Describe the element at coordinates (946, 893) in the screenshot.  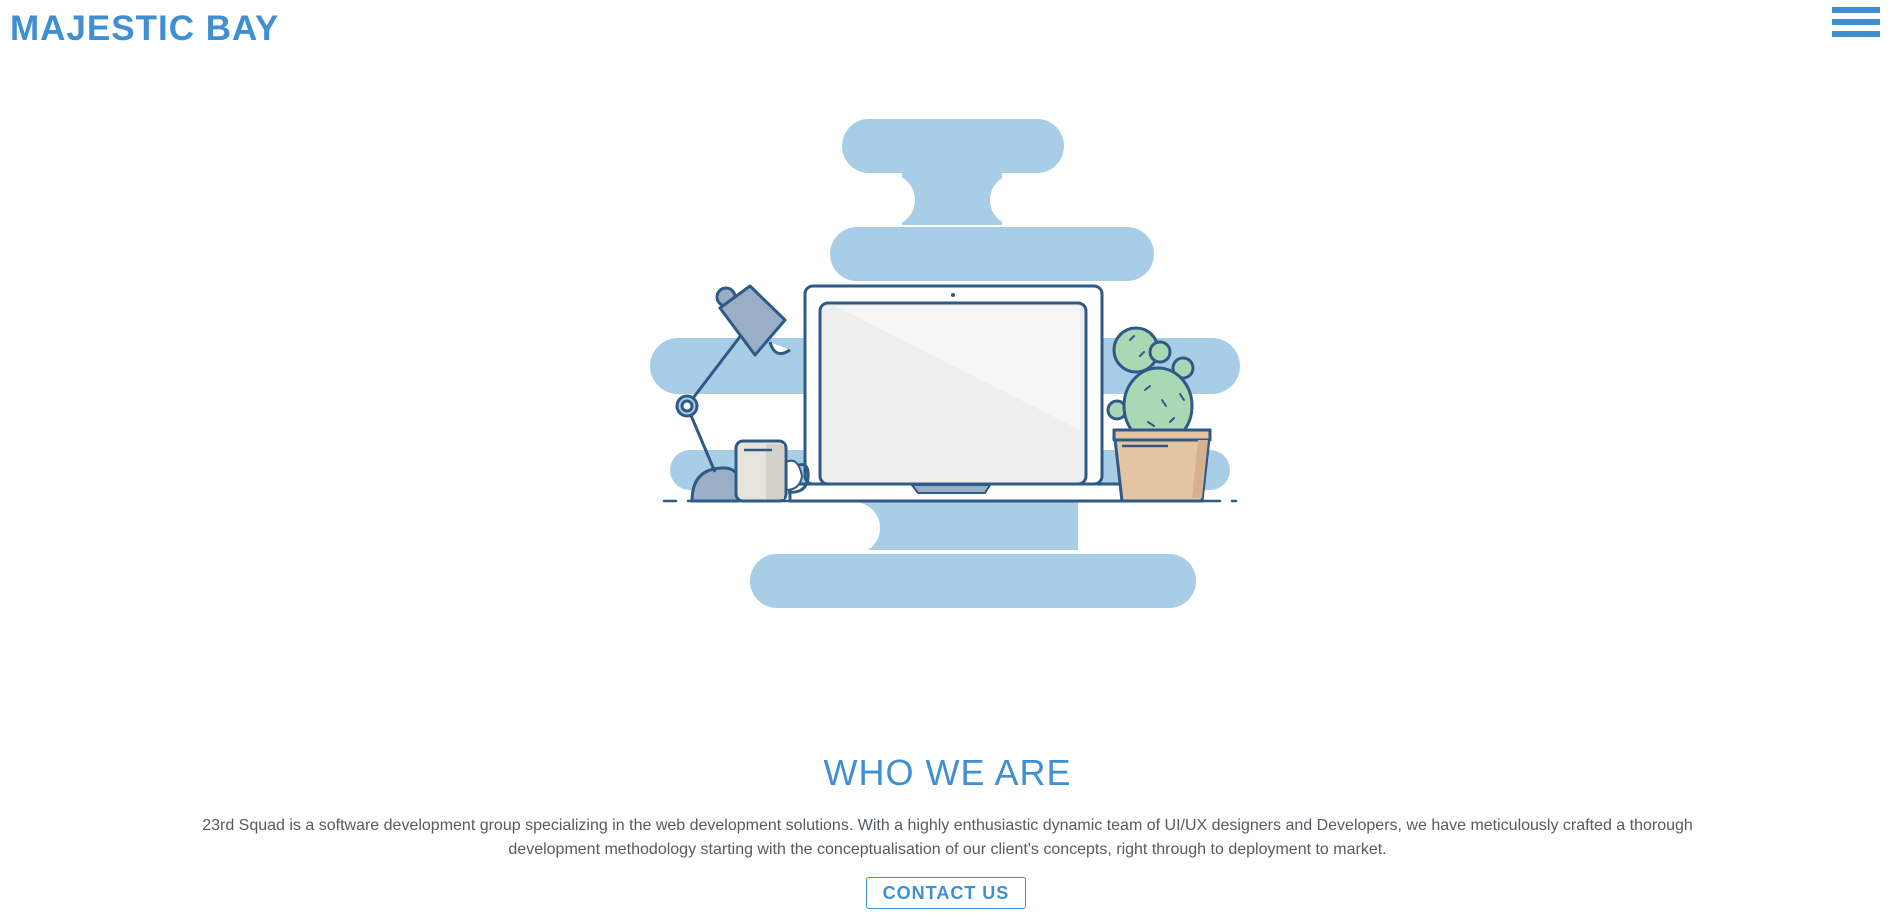
I see `contact-us-button: CONTACT US` at that location.